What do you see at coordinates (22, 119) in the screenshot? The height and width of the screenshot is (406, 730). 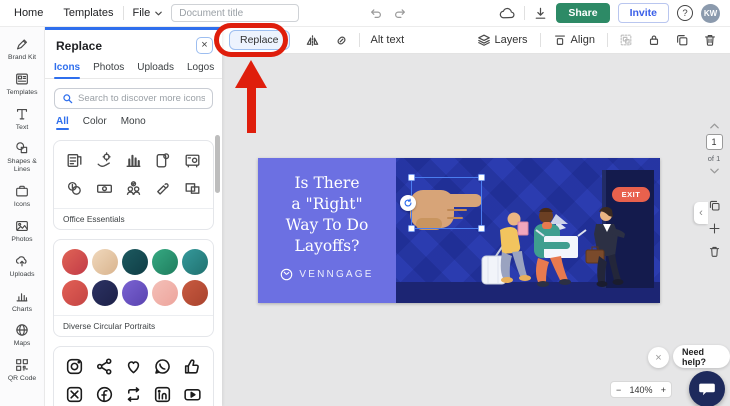 I see `sidebar-item-text: Text` at bounding box center [22, 119].